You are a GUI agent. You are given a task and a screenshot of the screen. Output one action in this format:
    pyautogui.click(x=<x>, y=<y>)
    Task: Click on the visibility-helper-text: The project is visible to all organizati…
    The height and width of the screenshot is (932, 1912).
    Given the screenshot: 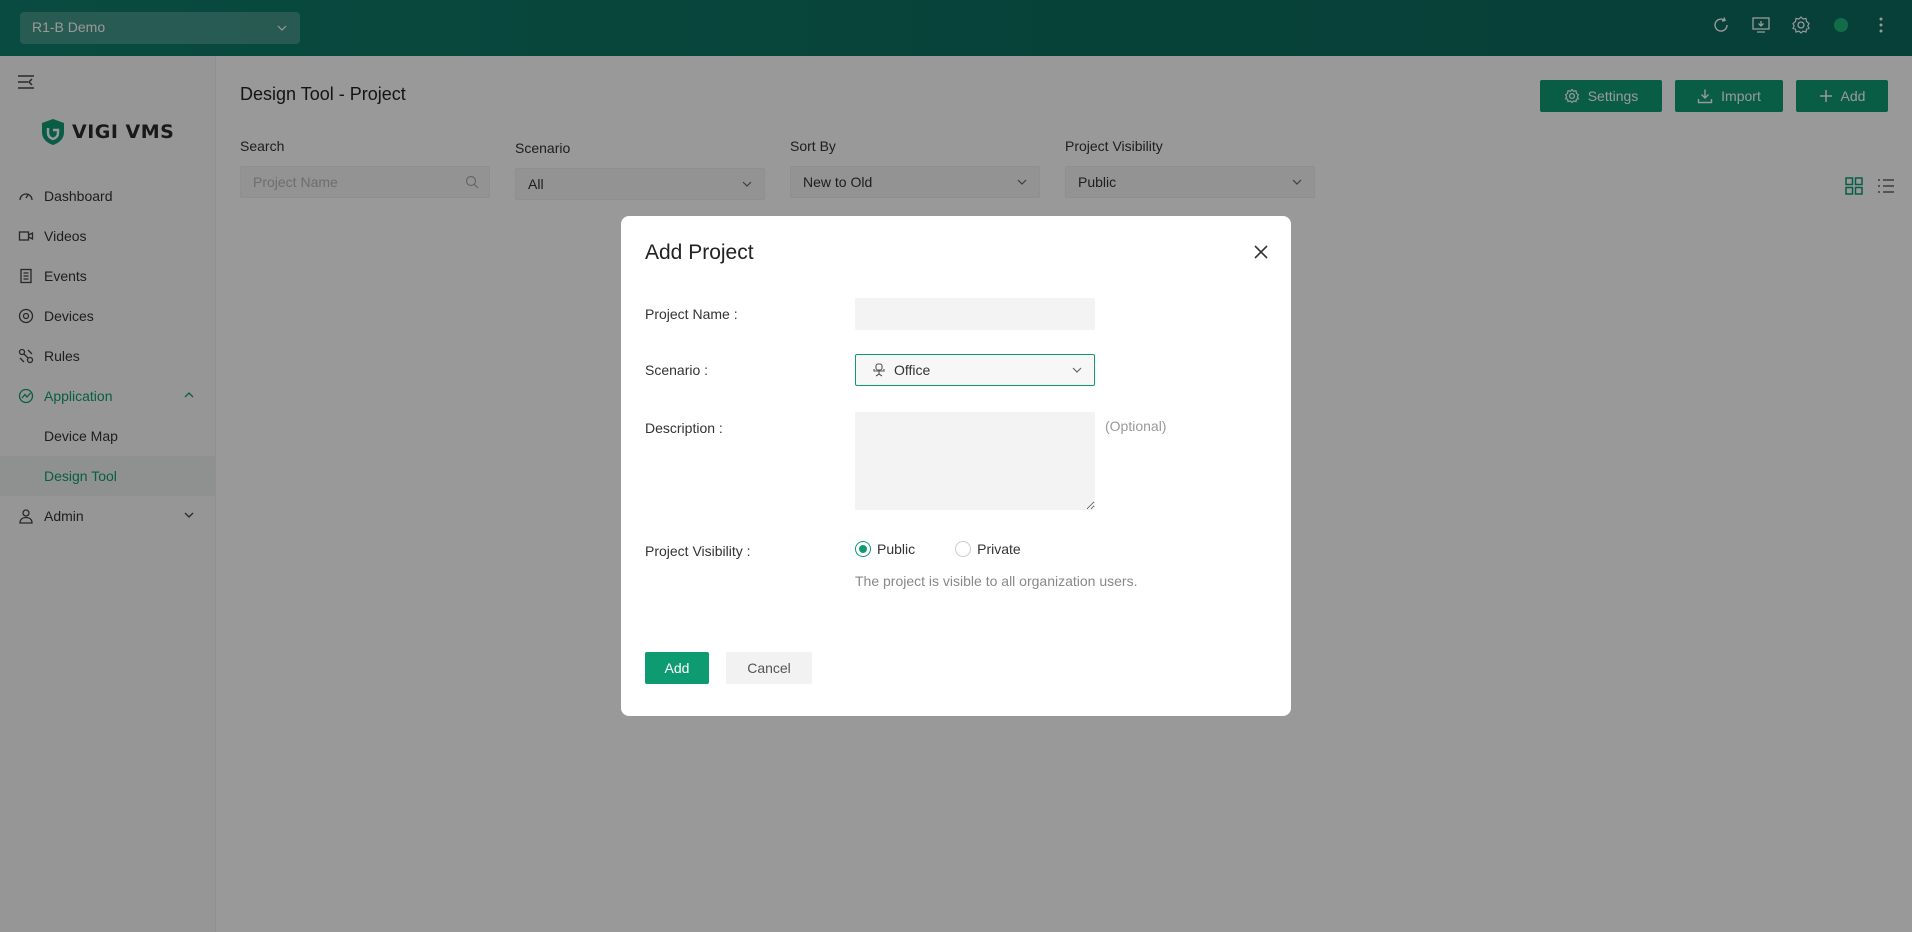 What is the action you would take?
    pyautogui.click(x=996, y=581)
    